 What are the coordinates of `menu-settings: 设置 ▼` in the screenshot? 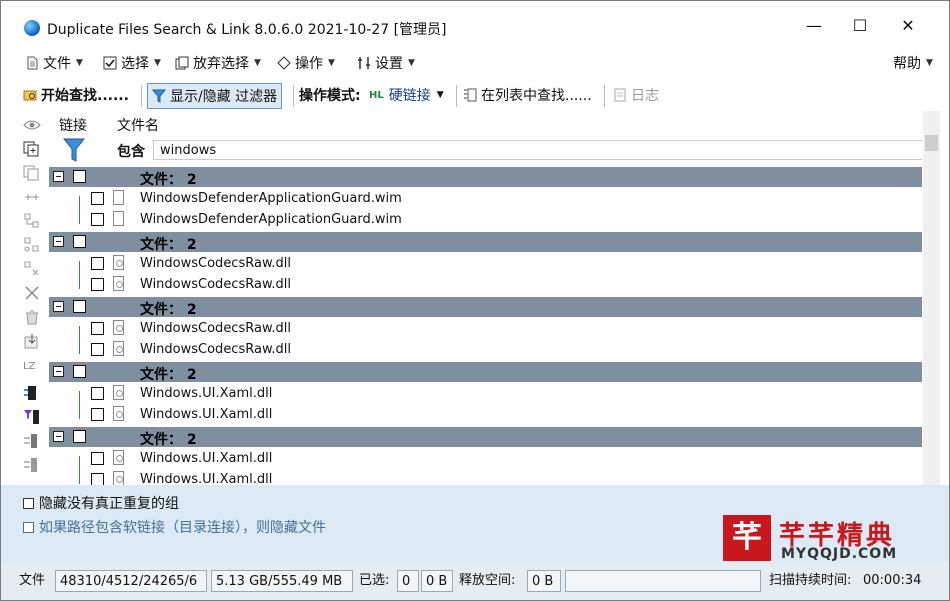 It's located at (386, 63).